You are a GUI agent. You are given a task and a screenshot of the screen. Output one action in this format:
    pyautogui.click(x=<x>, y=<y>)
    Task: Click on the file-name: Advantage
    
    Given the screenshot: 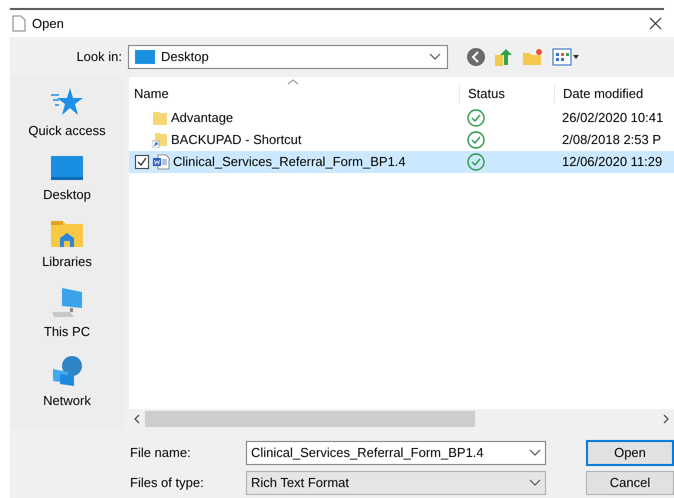 What is the action you would take?
    pyautogui.click(x=202, y=118)
    